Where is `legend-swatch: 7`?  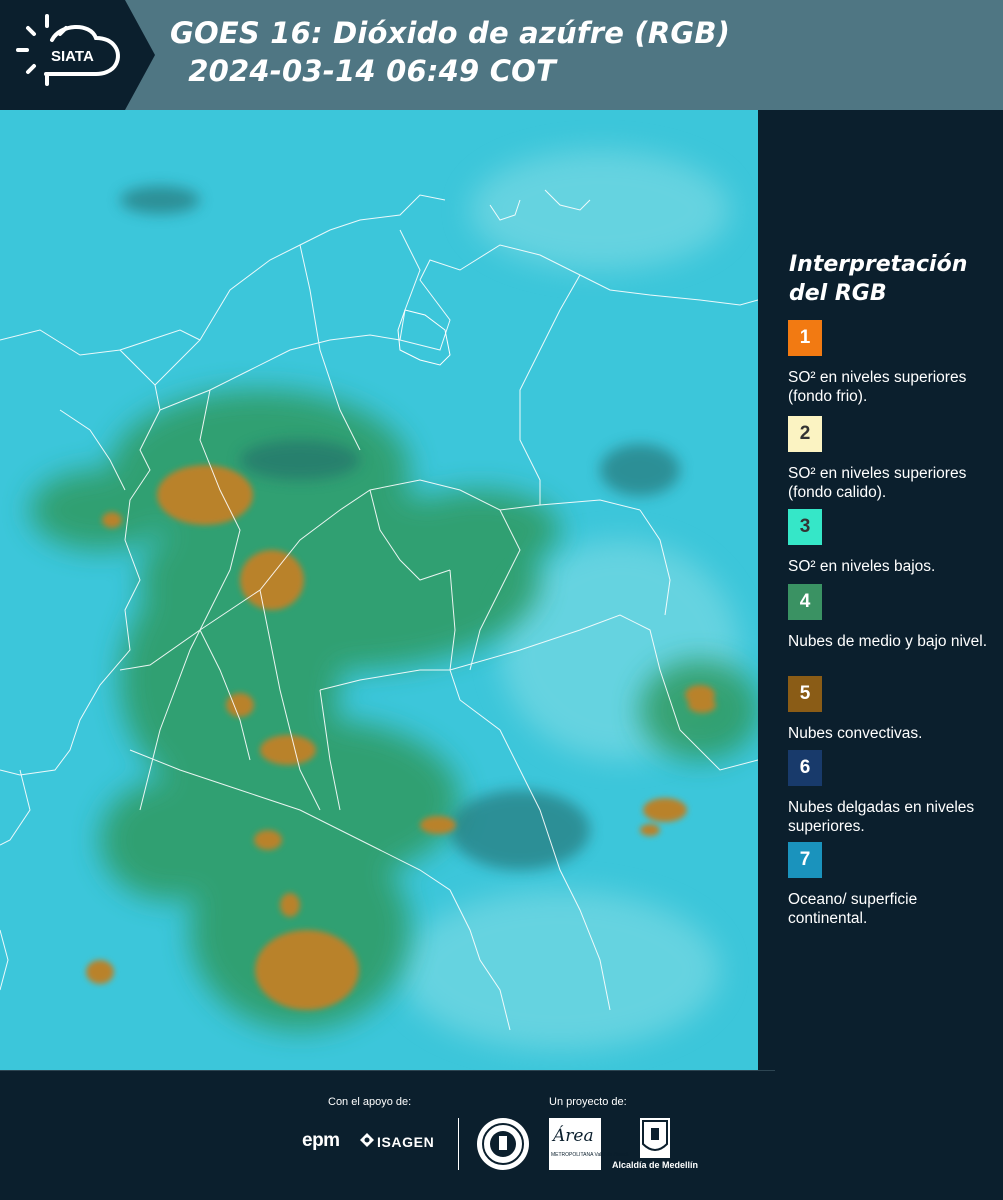 legend-swatch: 7 is located at coordinates (805, 860).